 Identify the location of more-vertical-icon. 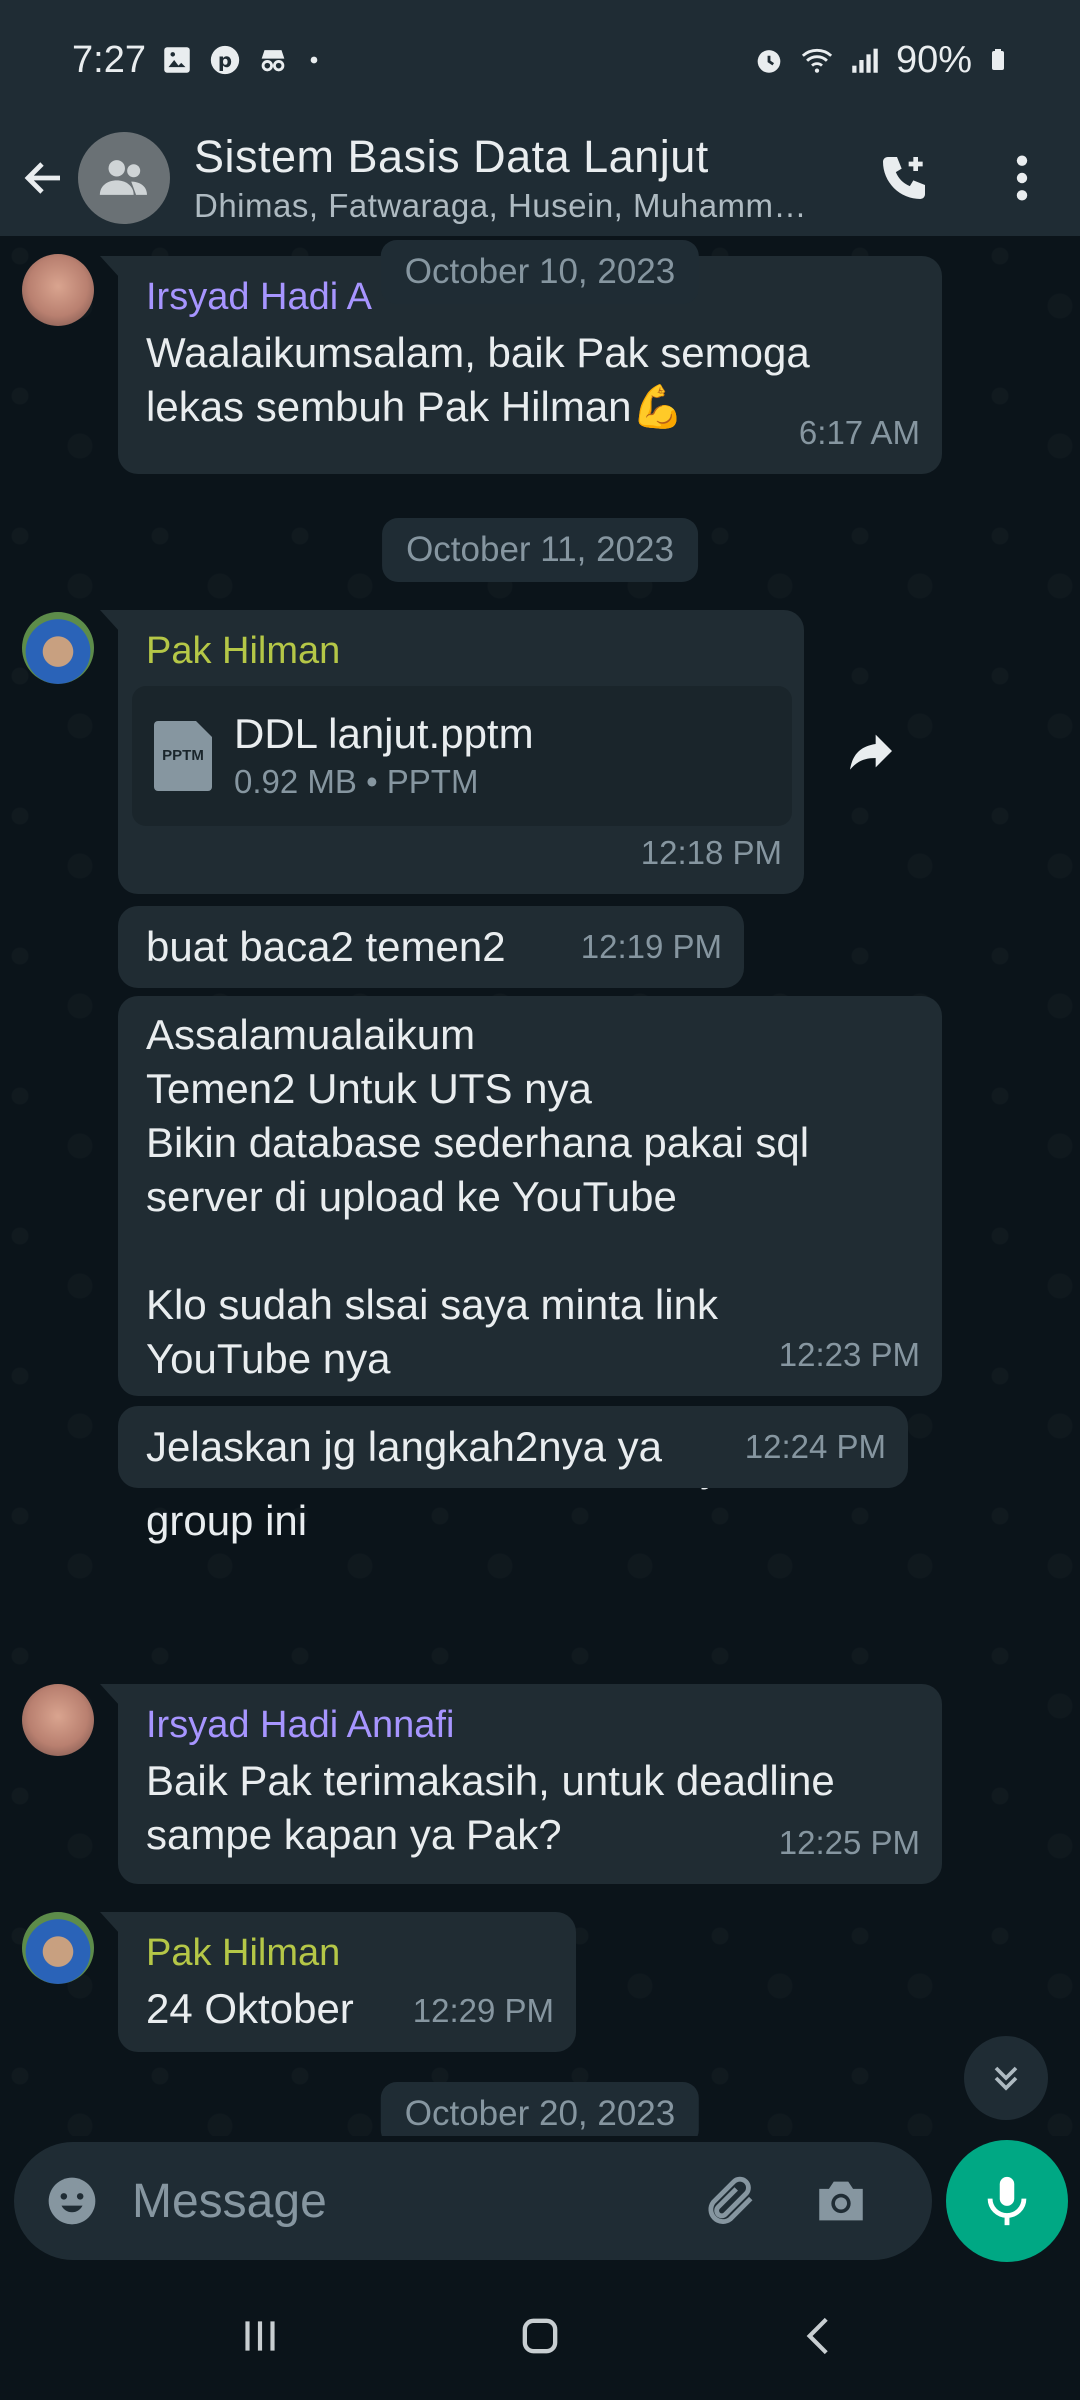
(1022, 178).